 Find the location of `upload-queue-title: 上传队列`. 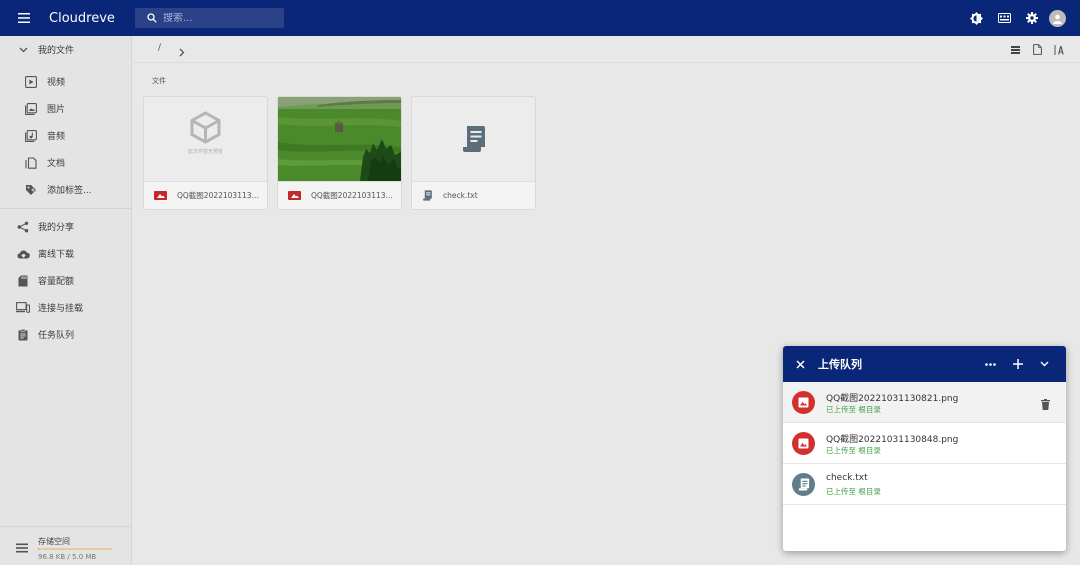

upload-queue-title: 上传队列 is located at coordinates (840, 364).